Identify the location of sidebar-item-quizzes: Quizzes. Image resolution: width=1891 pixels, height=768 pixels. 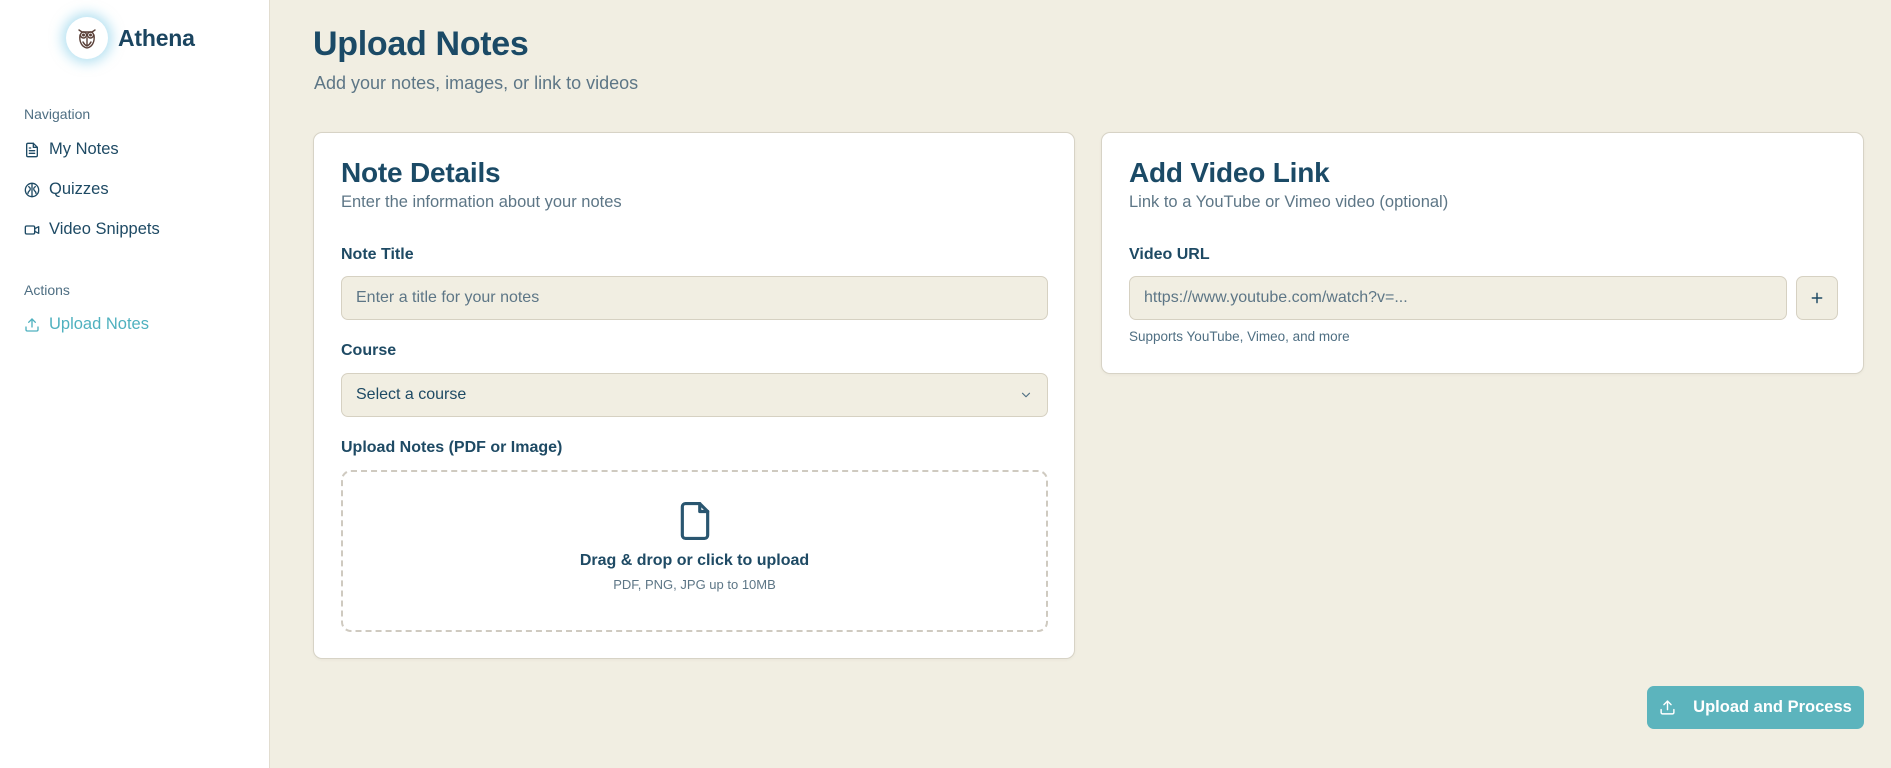
(66, 189).